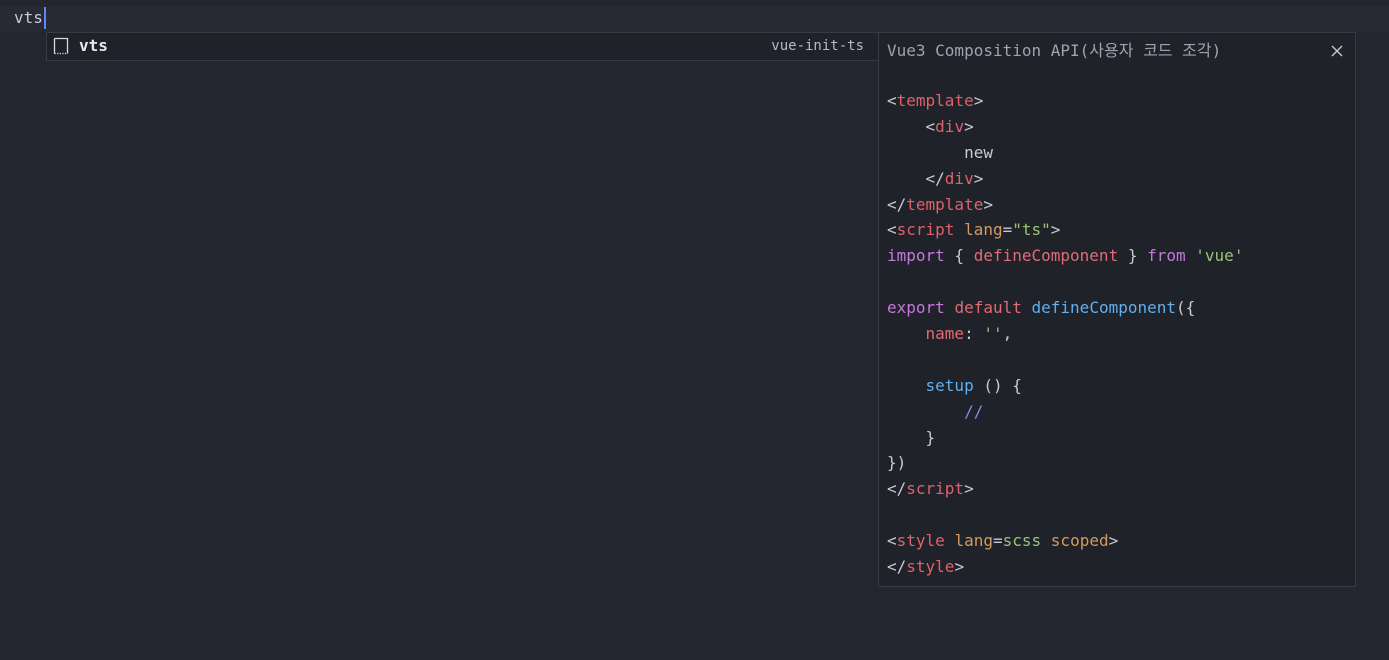 This screenshot has height=660, width=1389. What do you see at coordinates (940, 152) in the screenshot?
I see `code-token: new` at bounding box center [940, 152].